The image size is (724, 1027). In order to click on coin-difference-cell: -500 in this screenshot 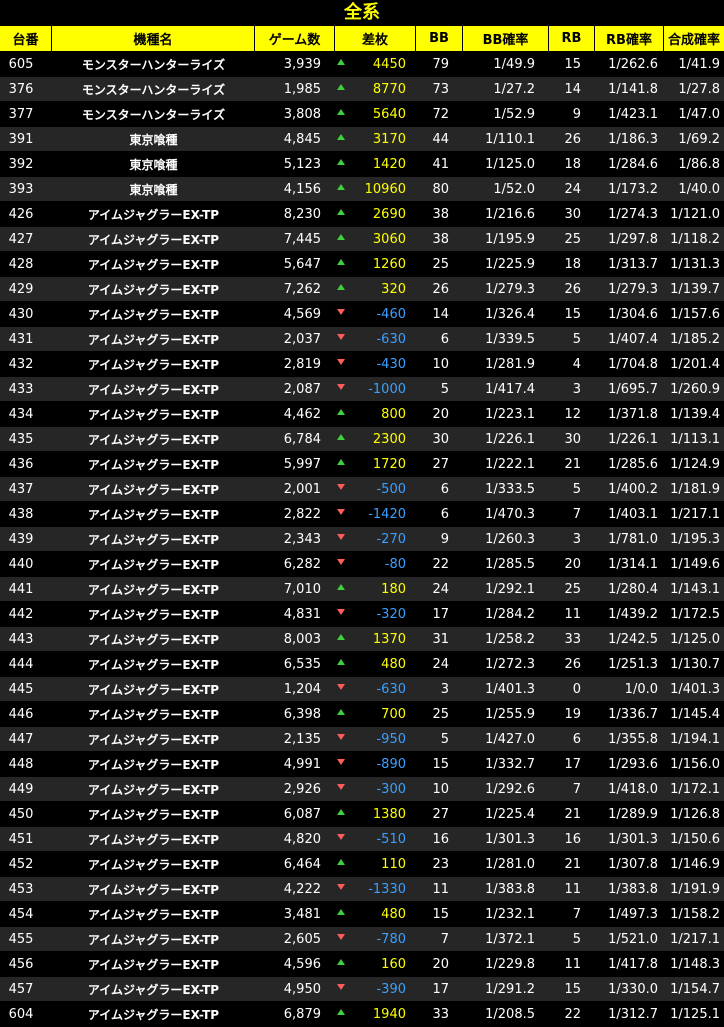, I will do `click(375, 489)`.